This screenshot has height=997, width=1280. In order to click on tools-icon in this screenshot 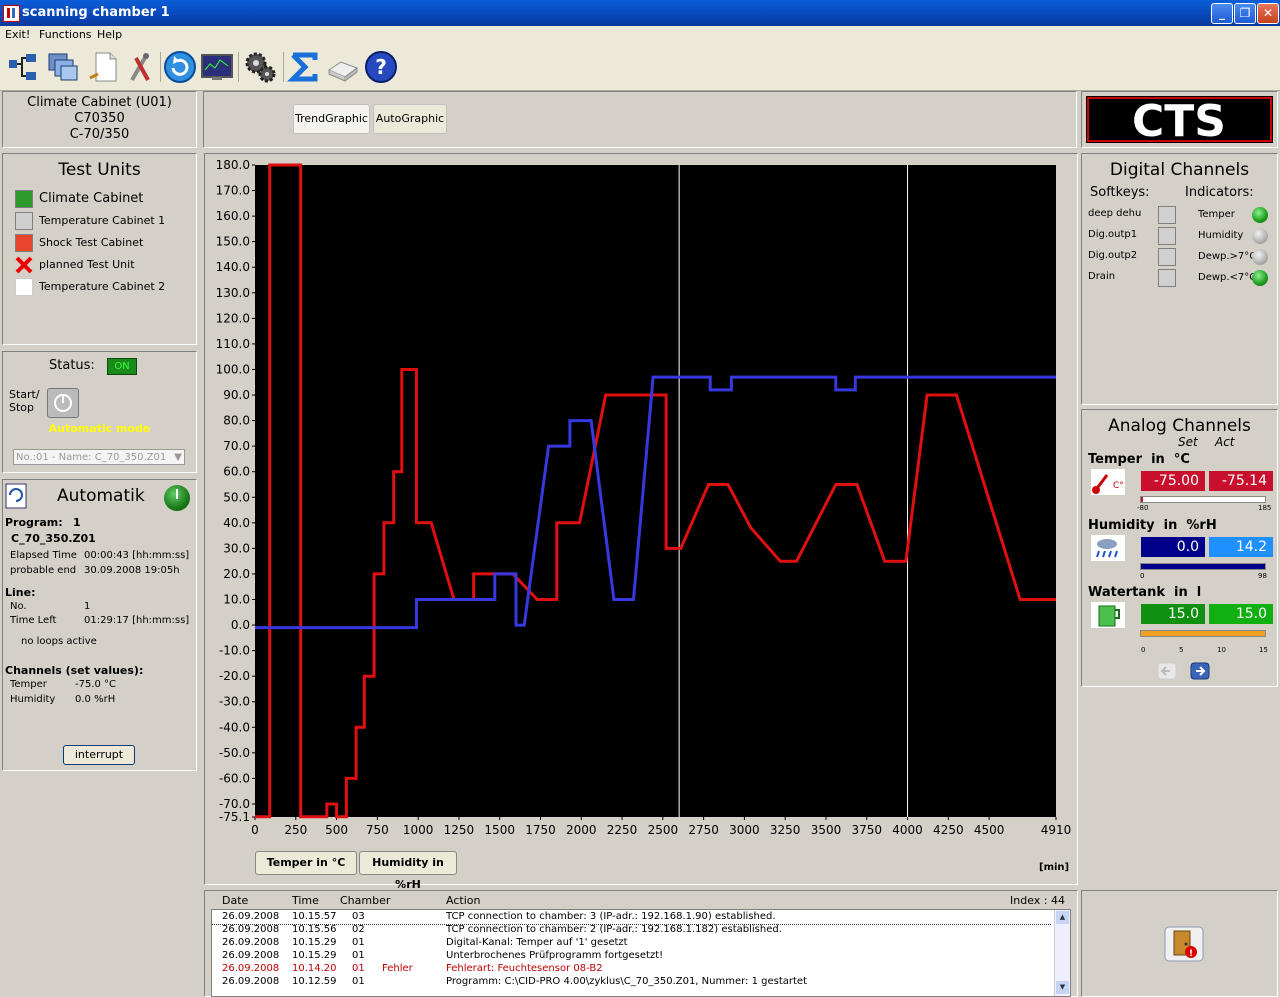, I will do `click(141, 67)`.